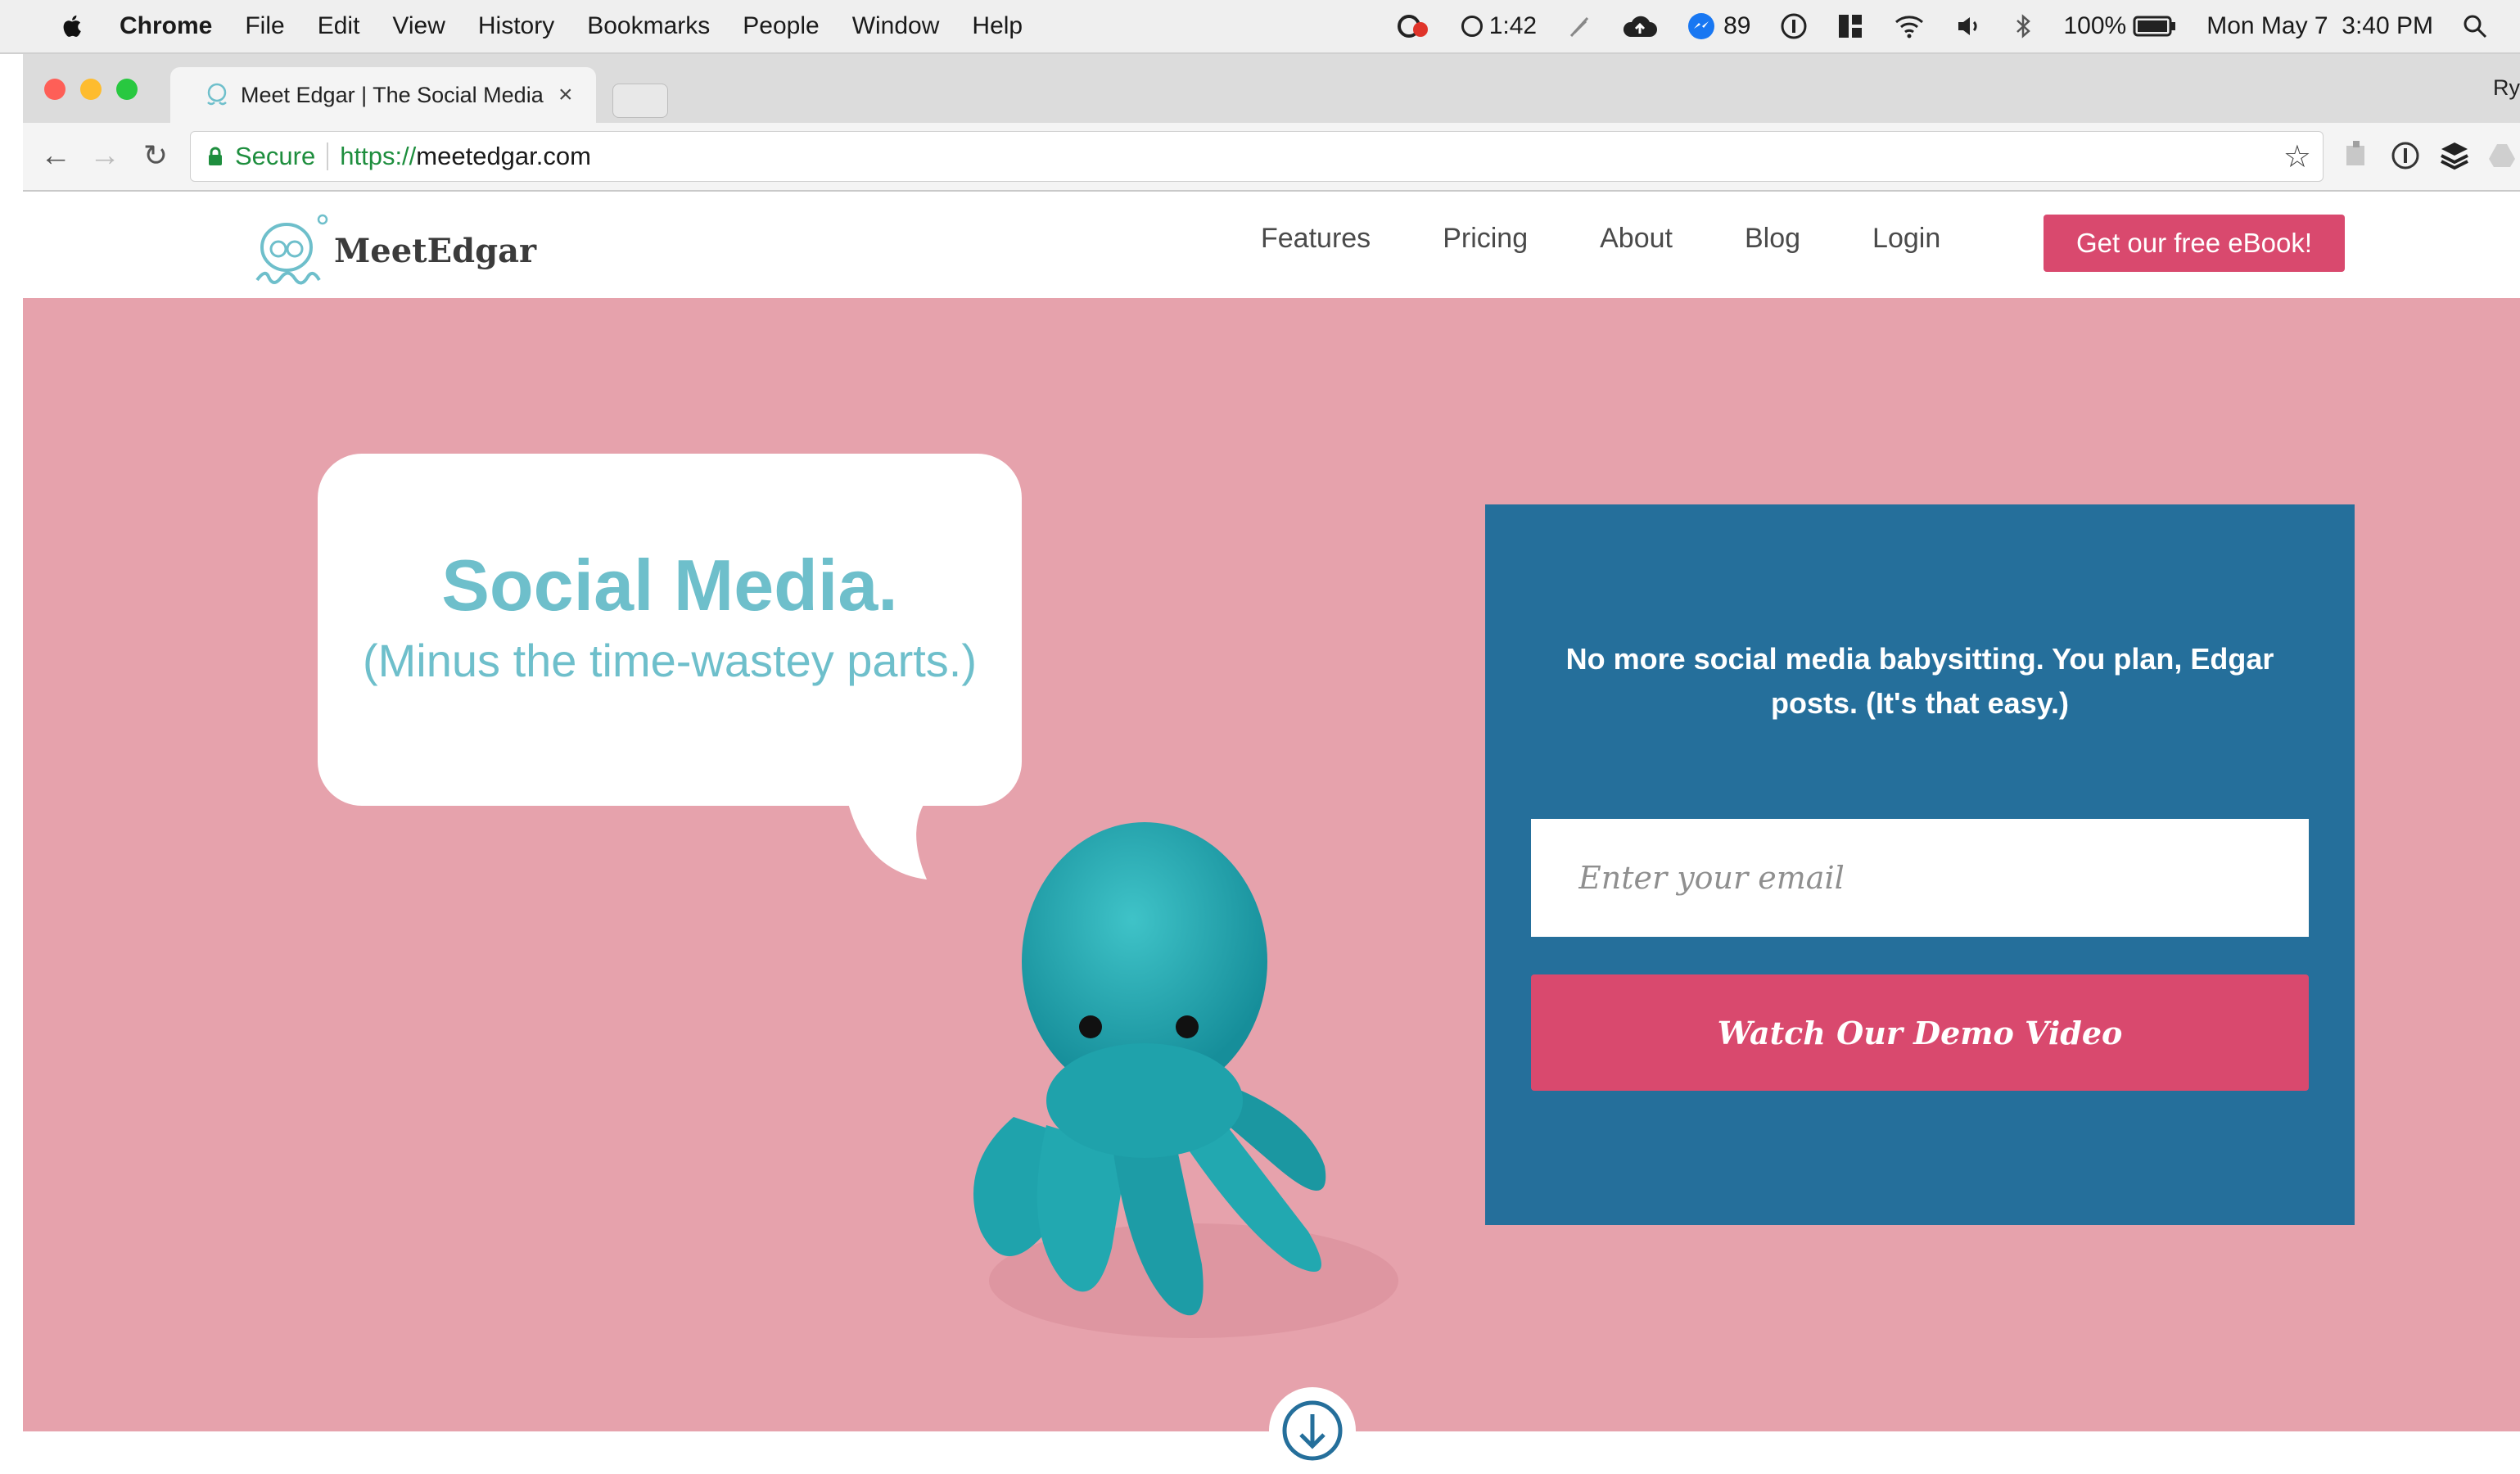 Image resolution: width=2520 pixels, height=1474 pixels. Describe the element at coordinates (1316, 239) in the screenshot. I see `nav-features: Features` at that location.